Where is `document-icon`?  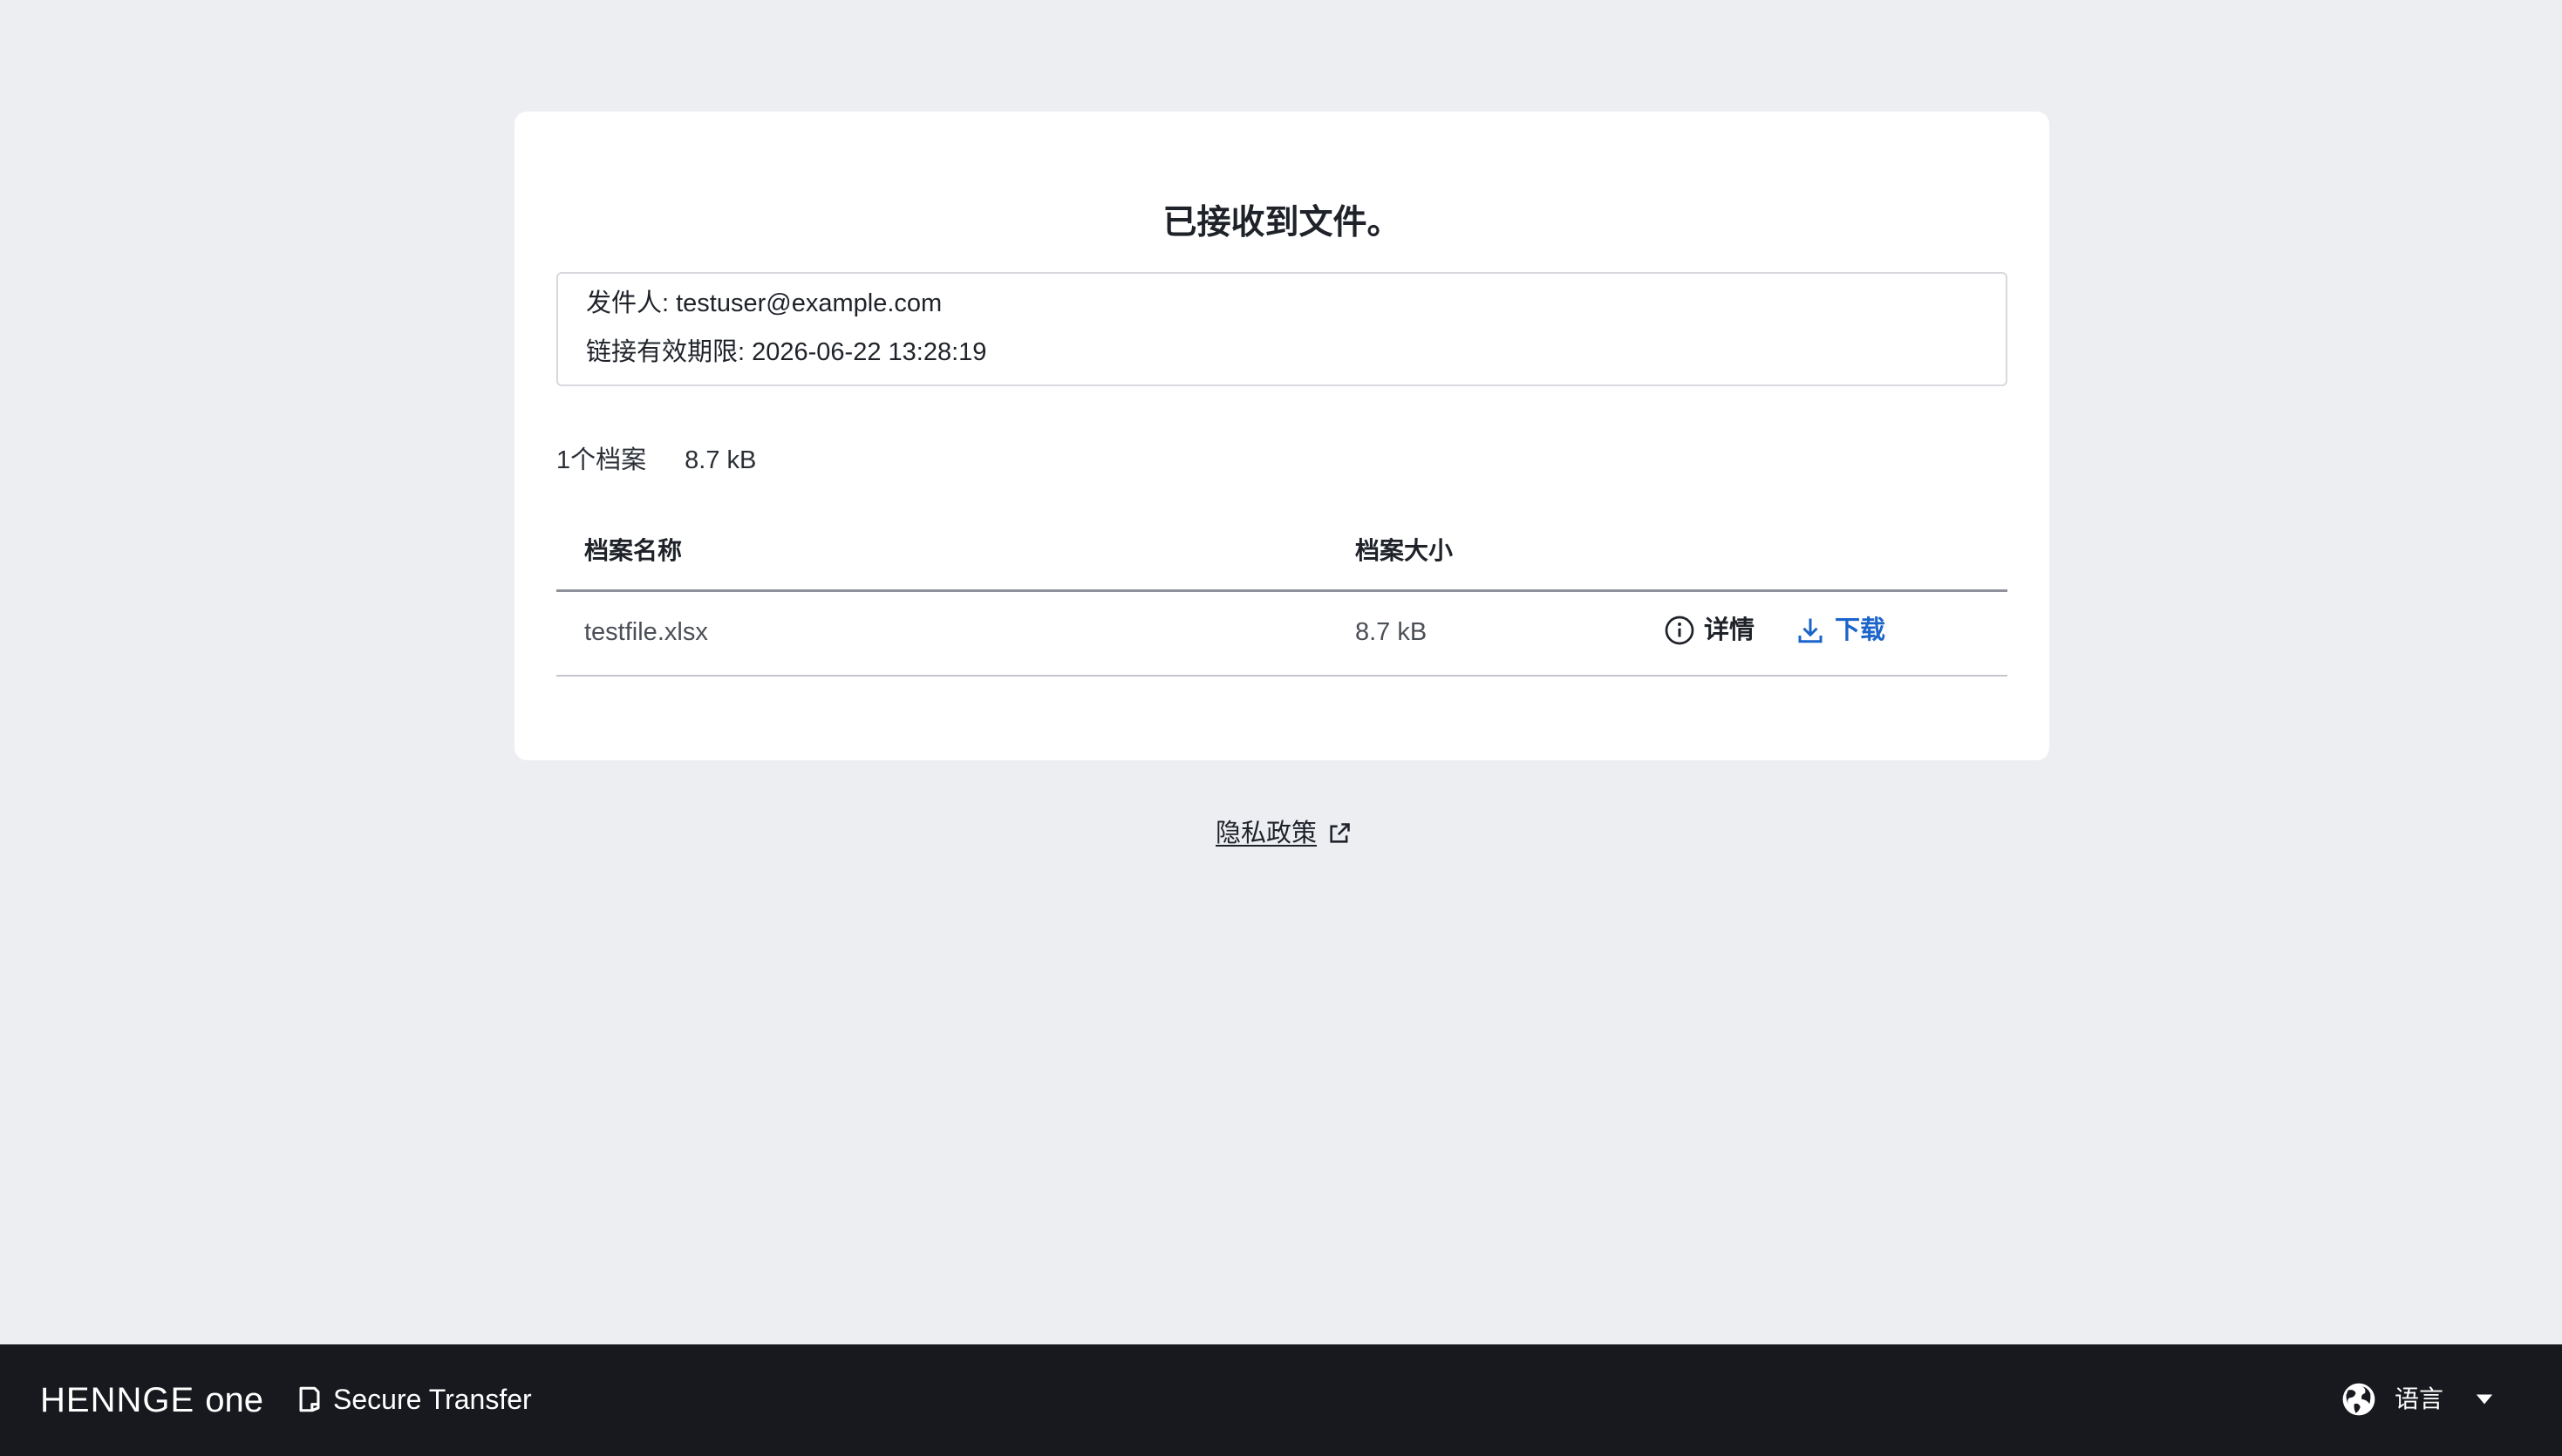 document-icon is located at coordinates (309, 1399).